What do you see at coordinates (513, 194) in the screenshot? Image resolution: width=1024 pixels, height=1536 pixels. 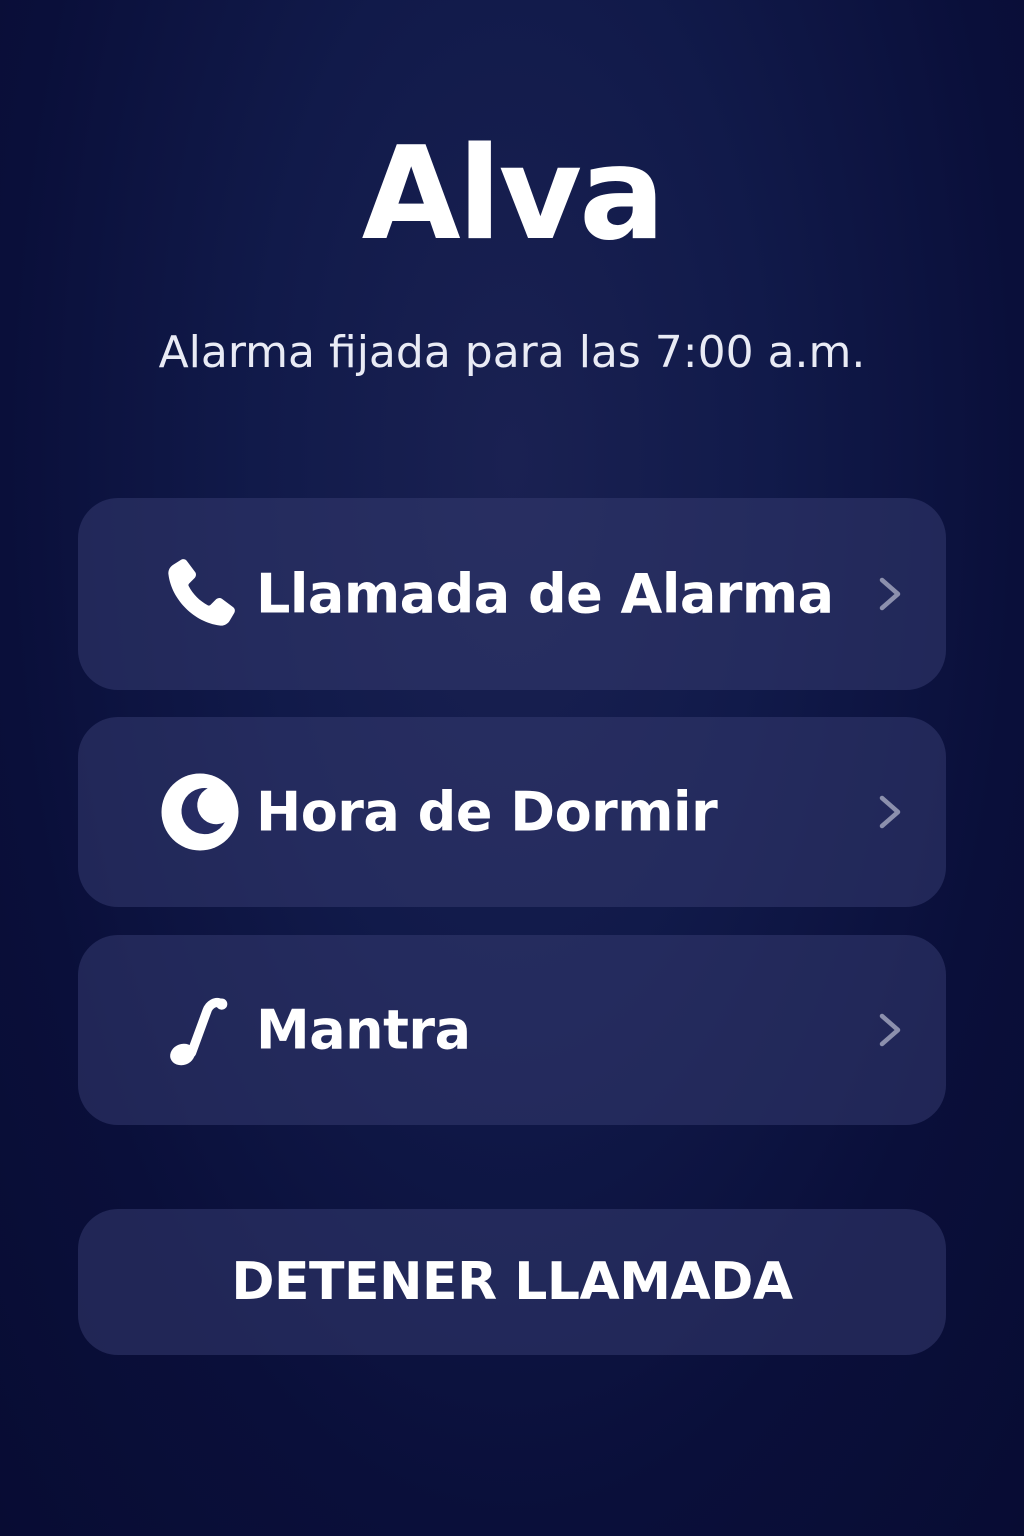 I see `app-title: Alva` at bounding box center [513, 194].